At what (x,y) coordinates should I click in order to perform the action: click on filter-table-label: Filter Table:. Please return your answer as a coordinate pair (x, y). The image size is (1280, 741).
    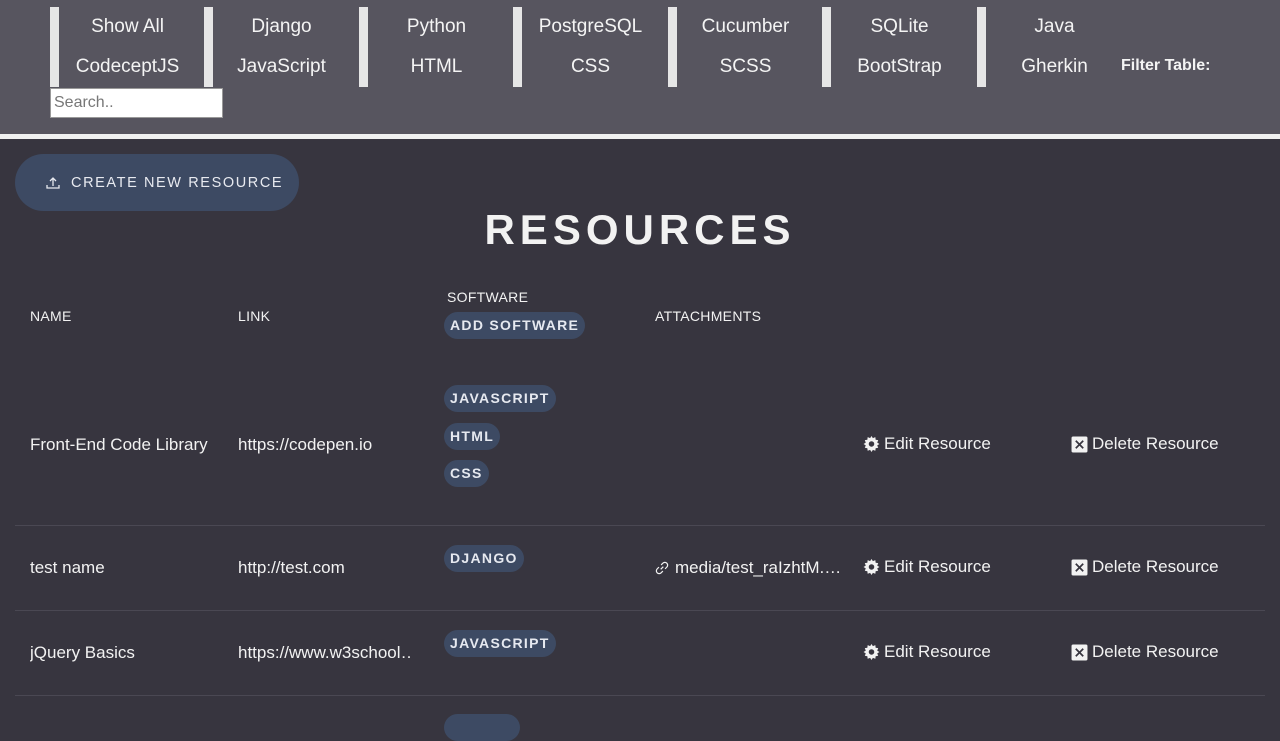
    Looking at the image, I should click on (1166, 65).